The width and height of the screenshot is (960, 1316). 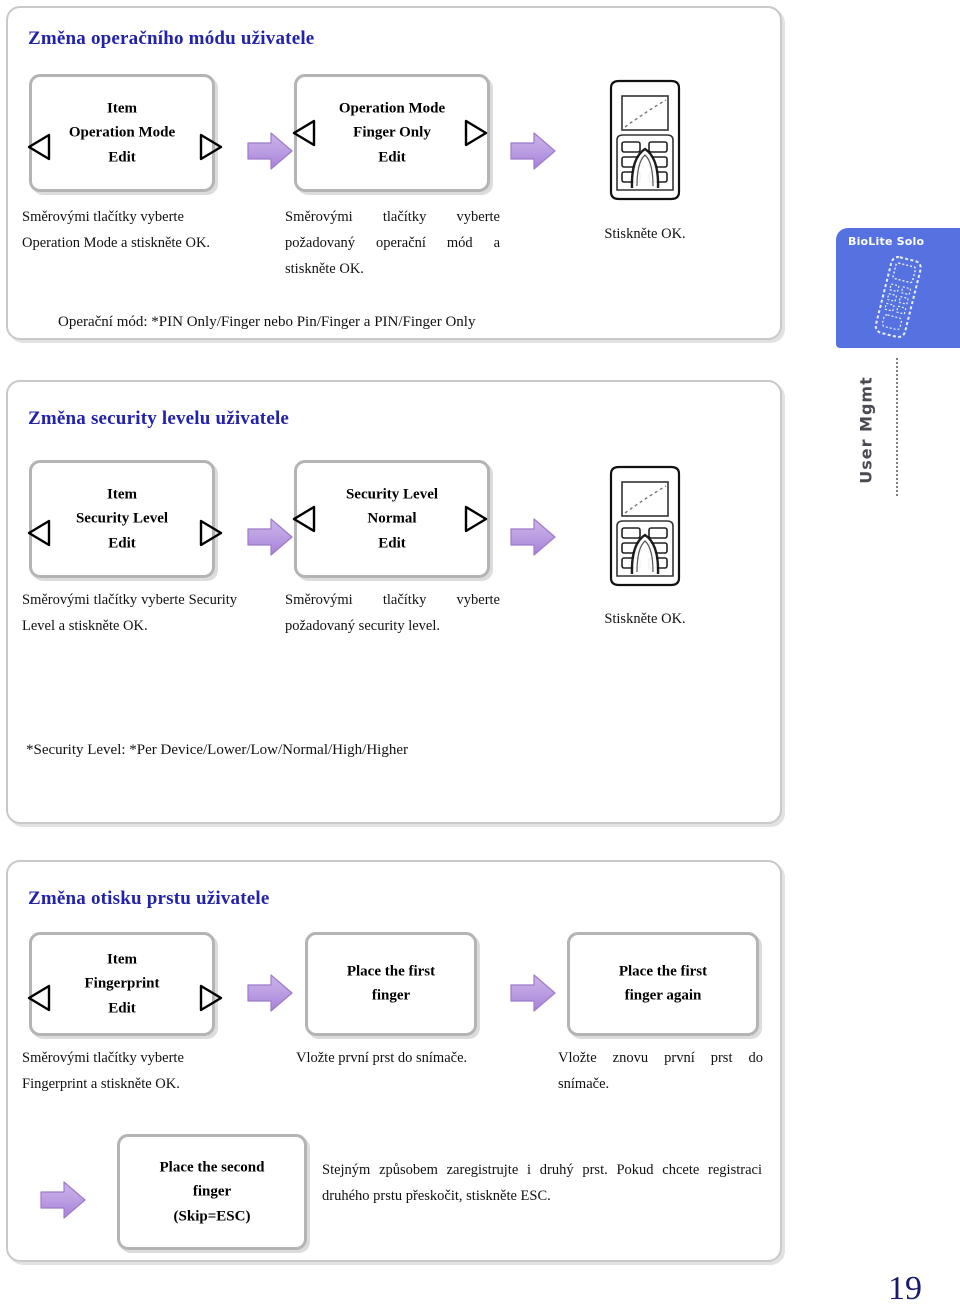 I want to click on lcd-screen-item-operation-mode: Item Operation Mode Edit, so click(x=122, y=133).